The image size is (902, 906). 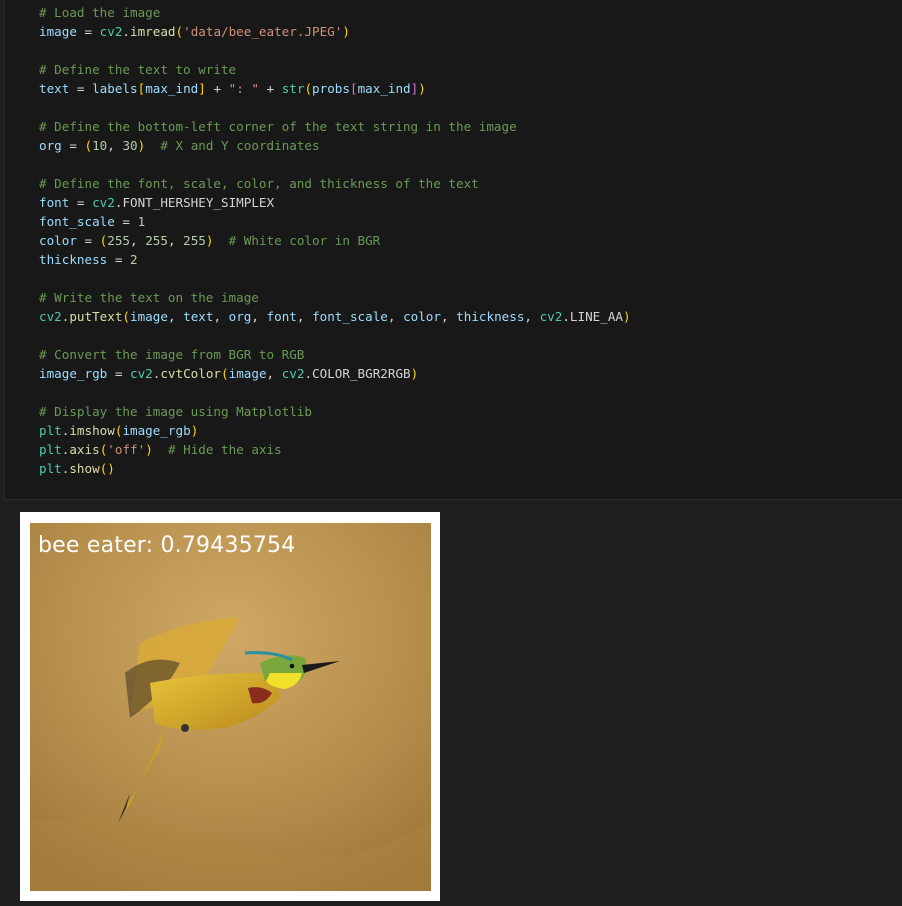 What do you see at coordinates (191, 373) in the screenshot?
I see `code-token: cvtColor` at bounding box center [191, 373].